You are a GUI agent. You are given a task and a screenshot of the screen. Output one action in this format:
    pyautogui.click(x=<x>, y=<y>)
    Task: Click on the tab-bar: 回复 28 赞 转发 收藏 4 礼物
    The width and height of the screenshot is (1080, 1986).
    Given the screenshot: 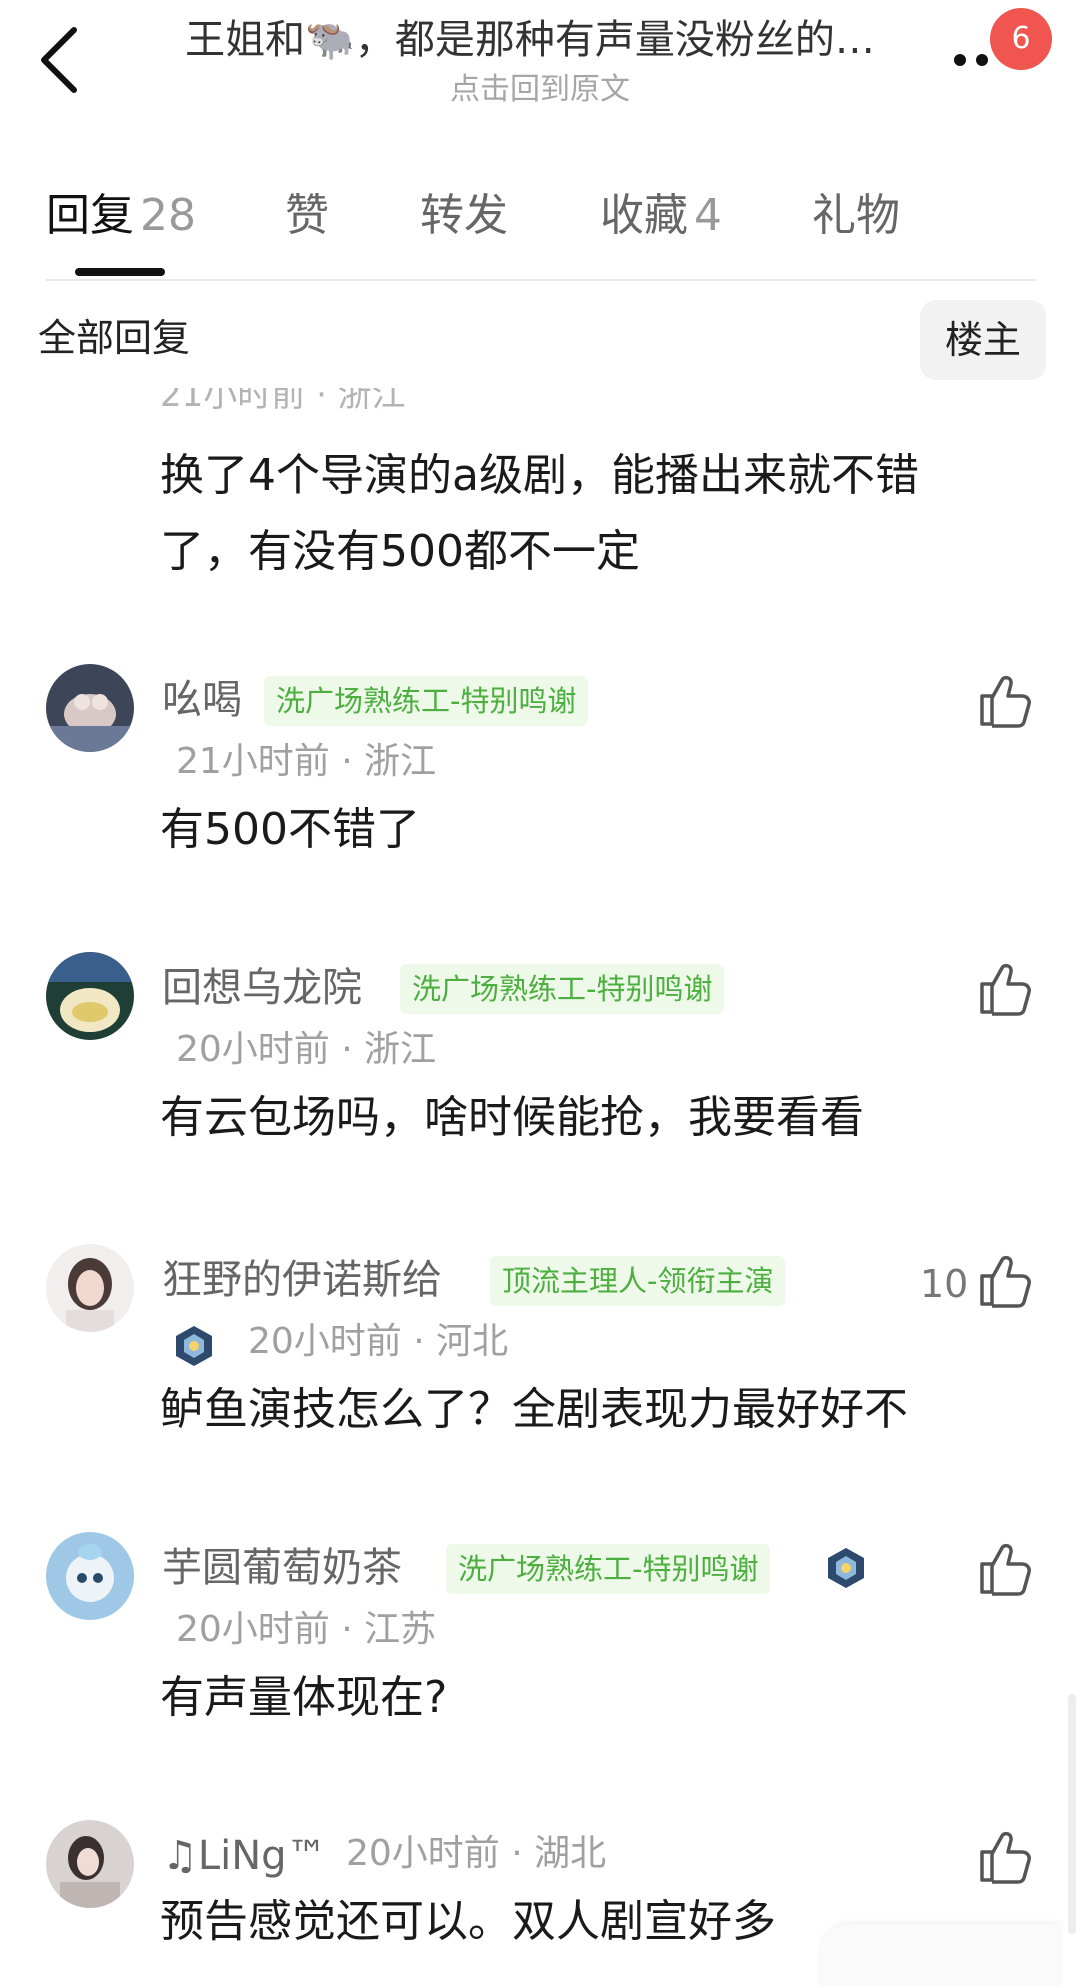 What is the action you would take?
    pyautogui.click(x=540, y=225)
    